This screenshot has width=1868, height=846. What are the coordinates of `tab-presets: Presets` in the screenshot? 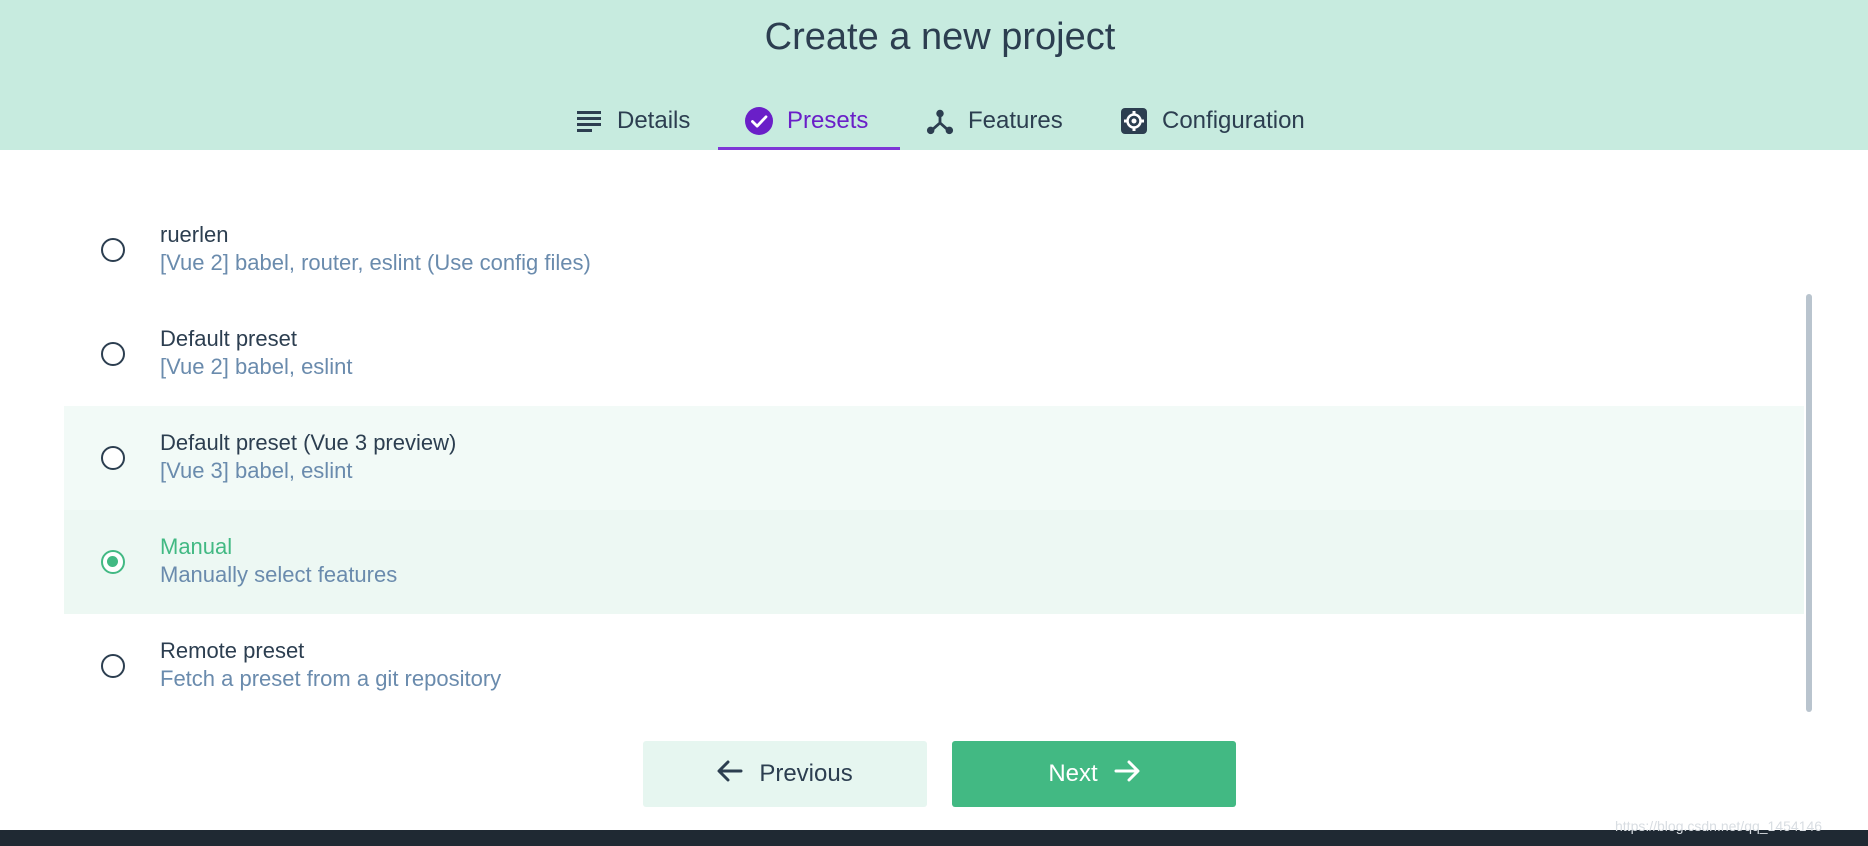 It's located at (806, 121).